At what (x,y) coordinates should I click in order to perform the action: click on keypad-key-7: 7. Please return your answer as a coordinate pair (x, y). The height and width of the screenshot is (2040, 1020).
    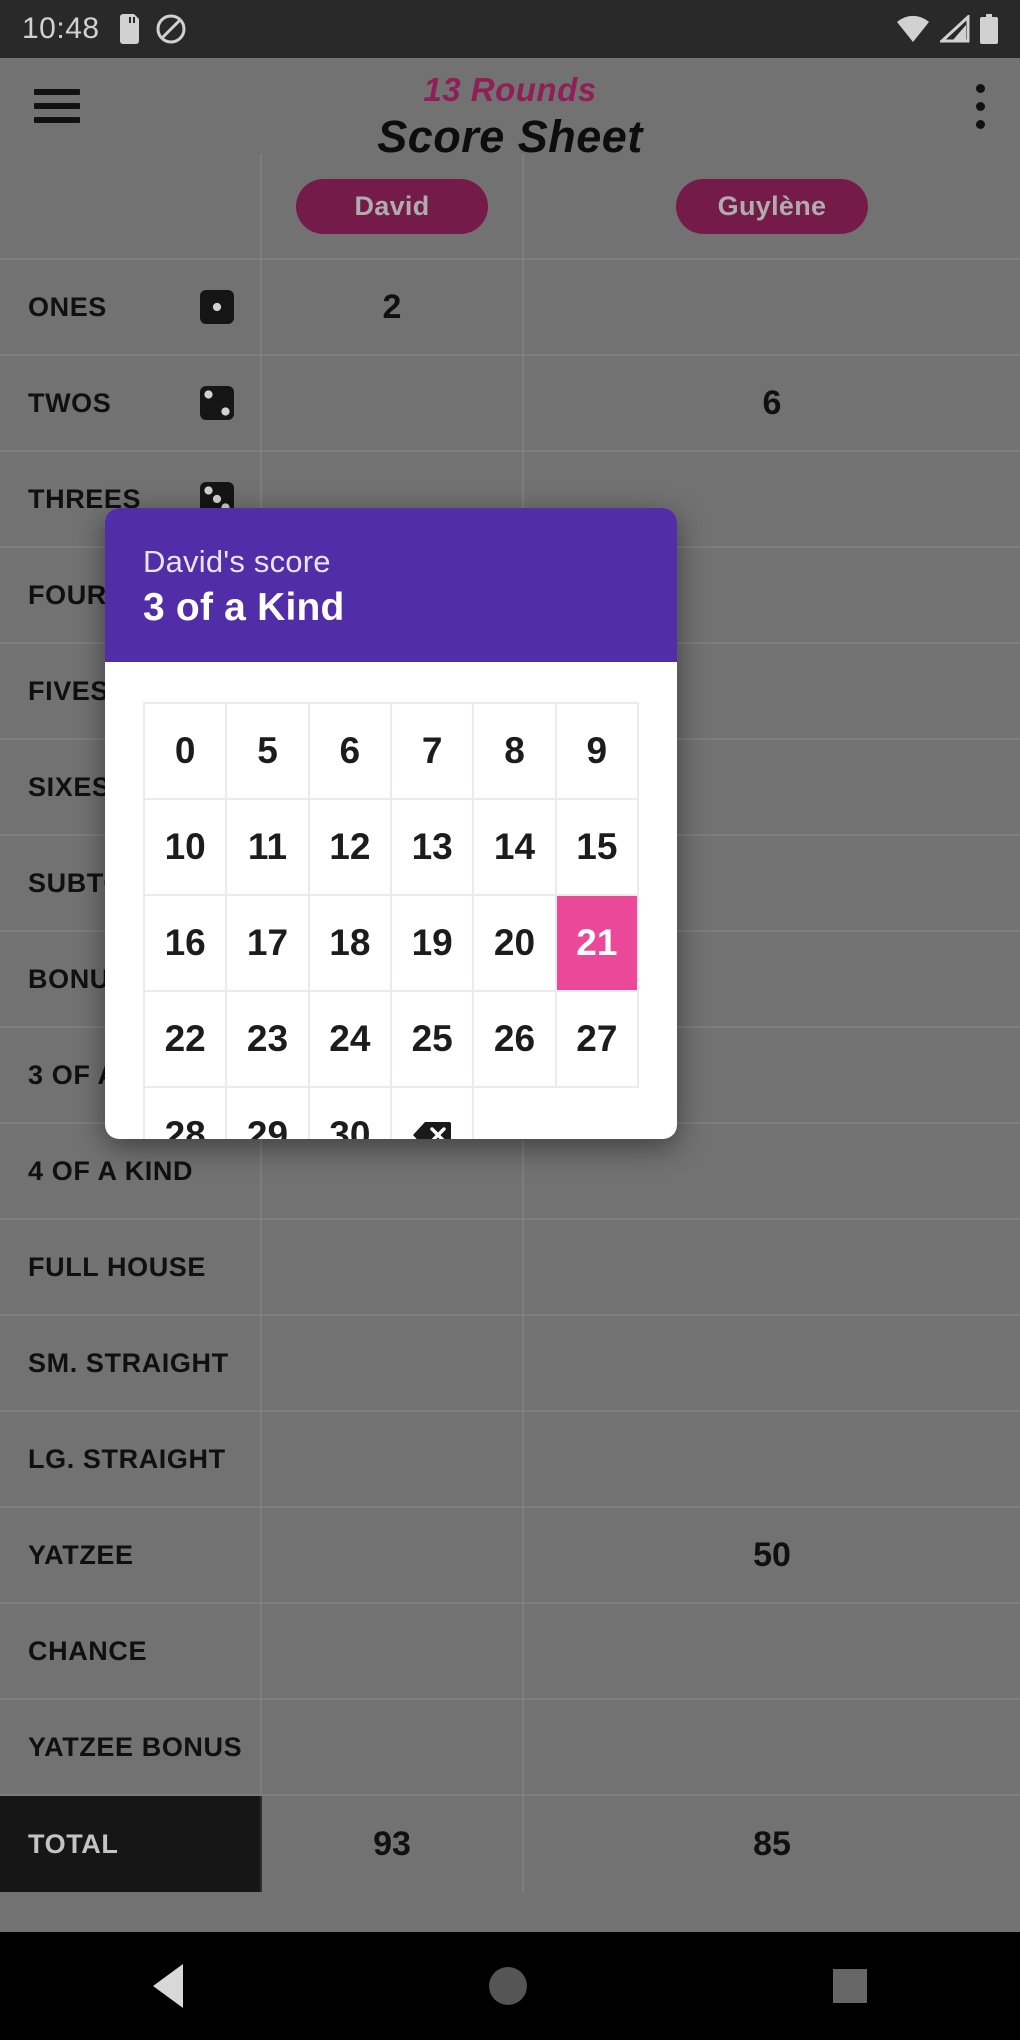
    Looking at the image, I should click on (433, 752).